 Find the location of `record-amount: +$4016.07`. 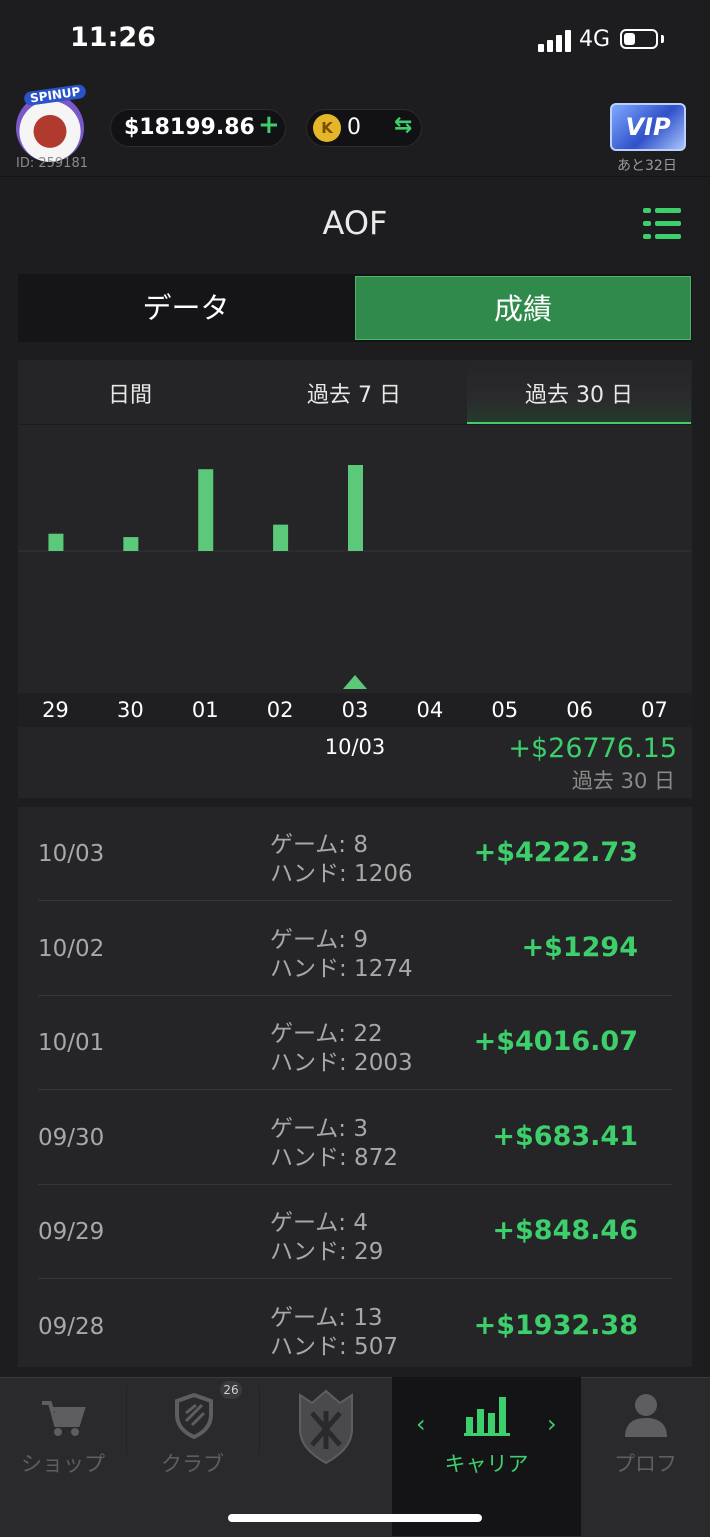

record-amount: +$4016.07 is located at coordinates (555, 1042).